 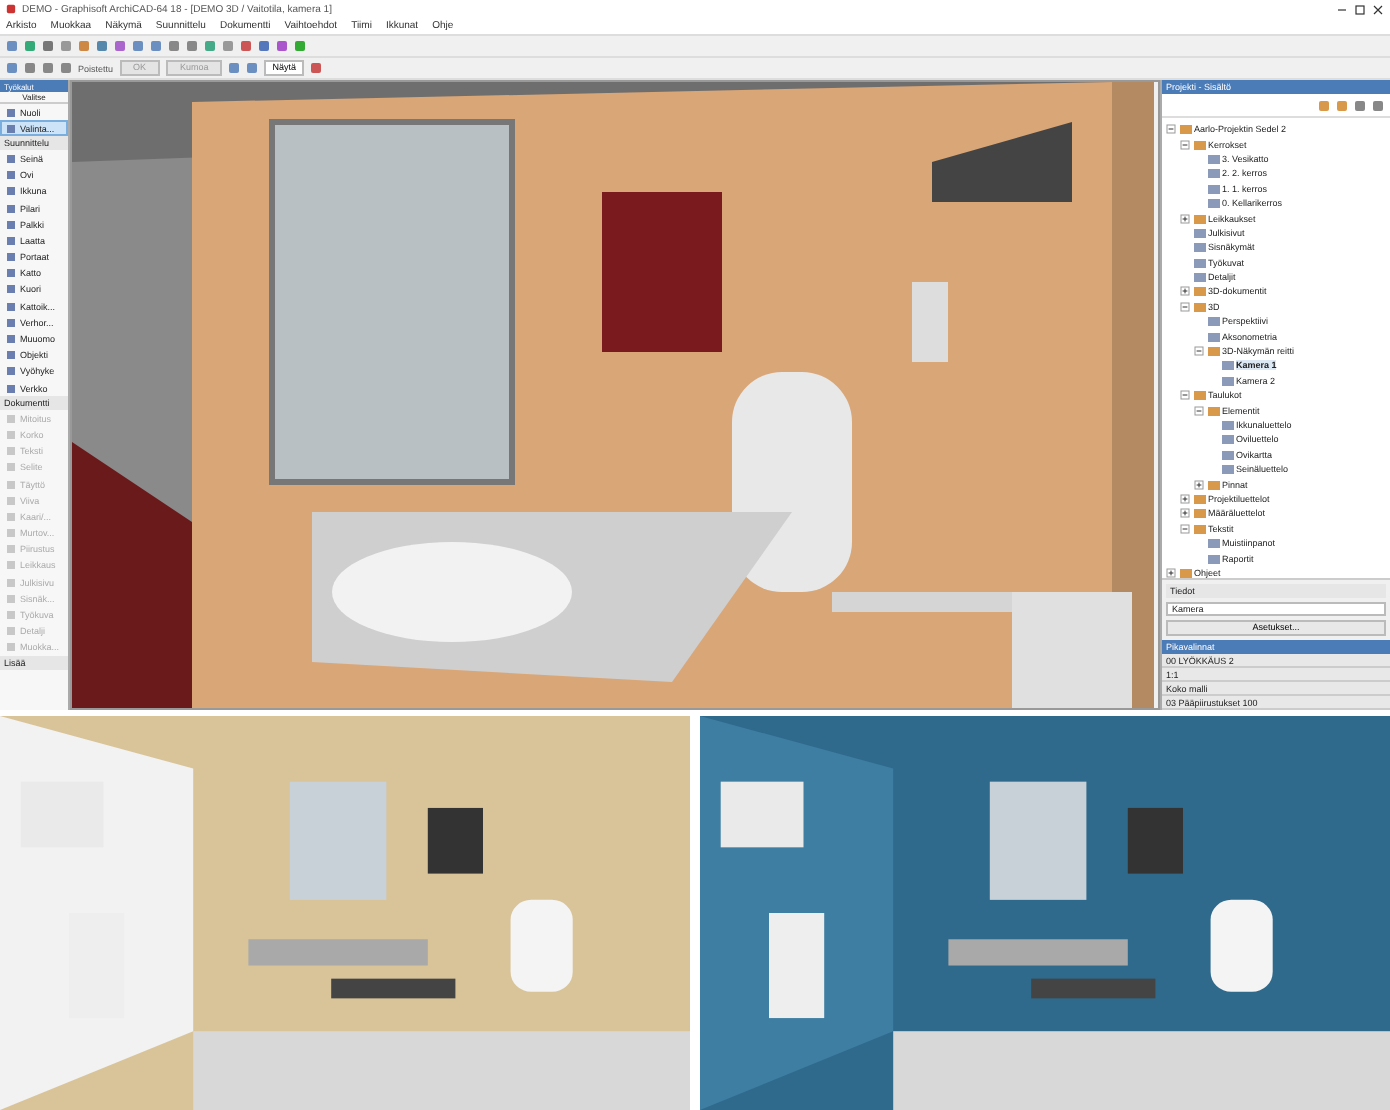 What do you see at coordinates (1378, 9) in the screenshot?
I see `close-icon` at bounding box center [1378, 9].